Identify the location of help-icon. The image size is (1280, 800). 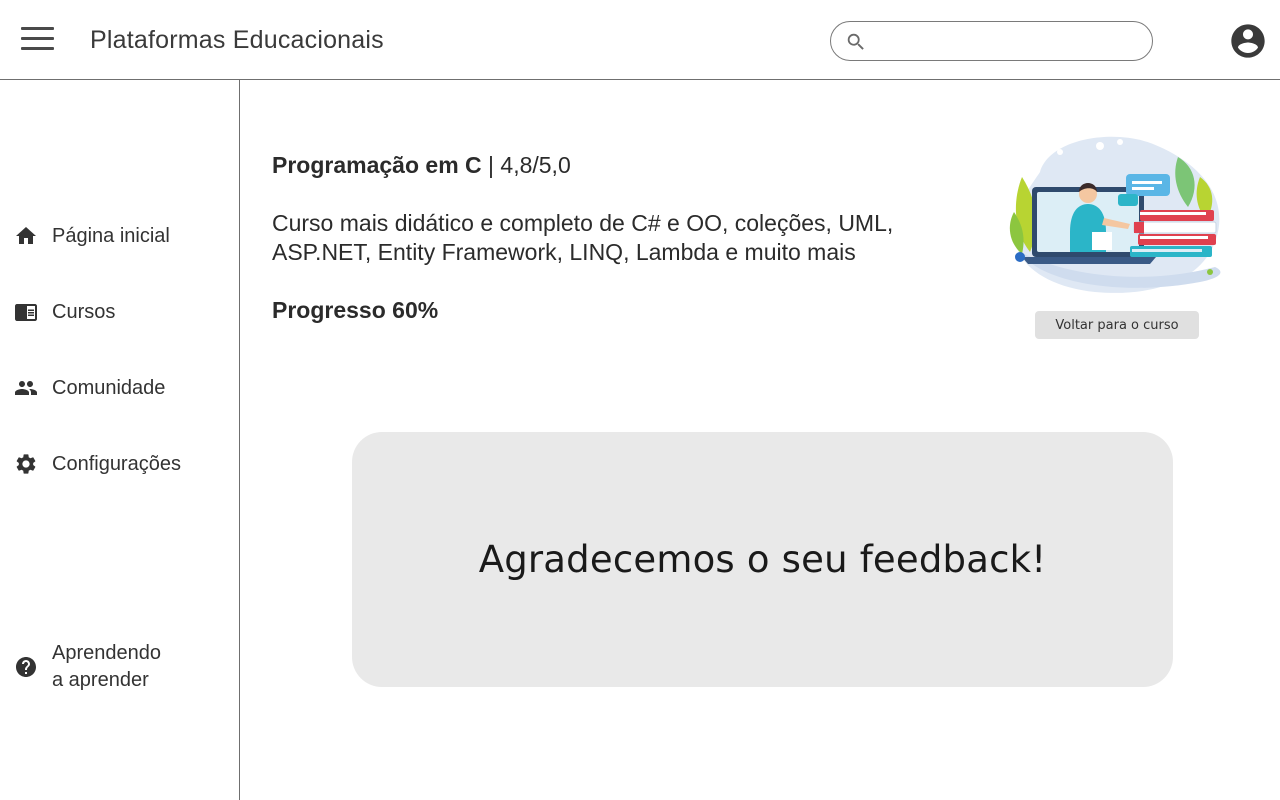
(26, 667).